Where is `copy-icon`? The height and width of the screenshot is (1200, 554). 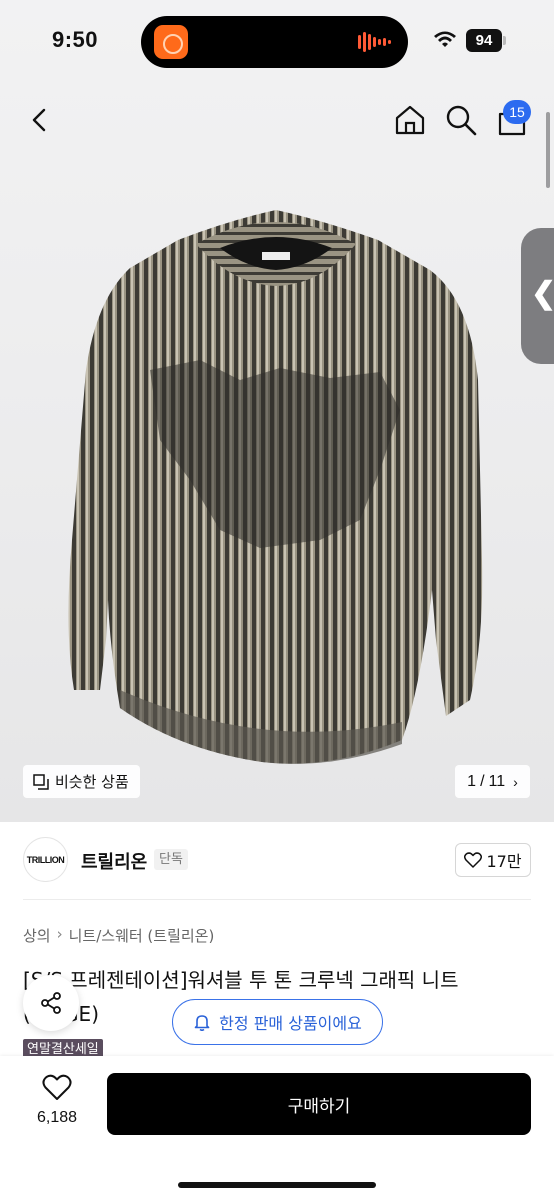 copy-icon is located at coordinates (41, 781).